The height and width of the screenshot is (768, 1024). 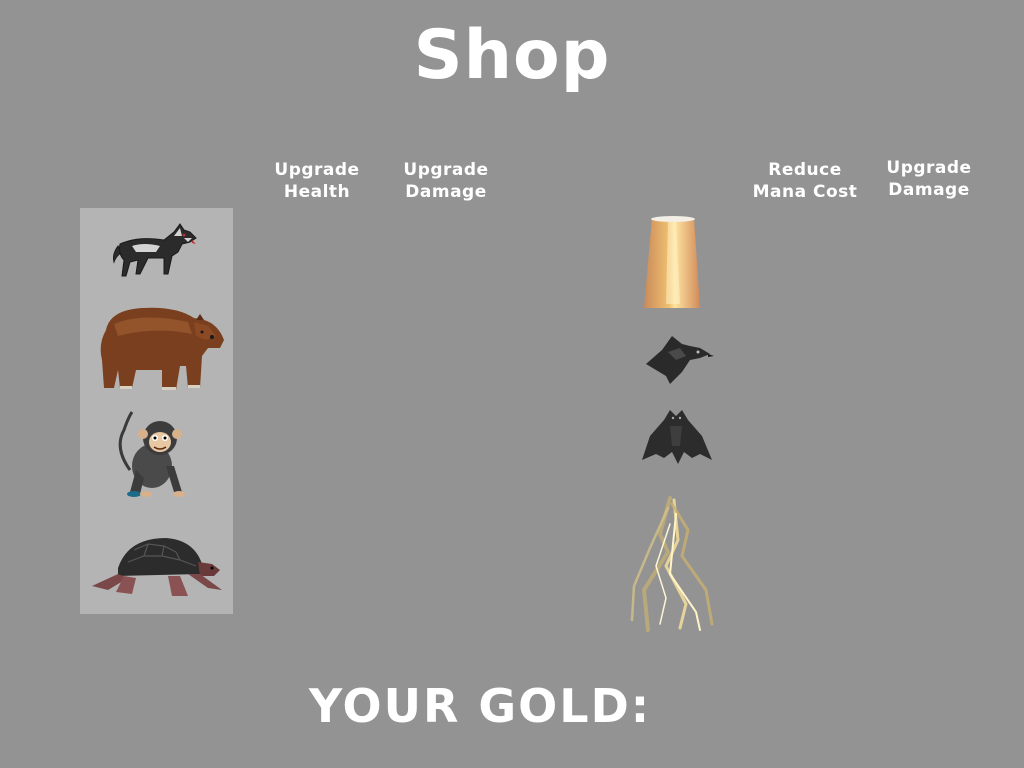 What do you see at coordinates (317, 181) in the screenshot?
I see `header-upgrade-health: Upgrade Health` at bounding box center [317, 181].